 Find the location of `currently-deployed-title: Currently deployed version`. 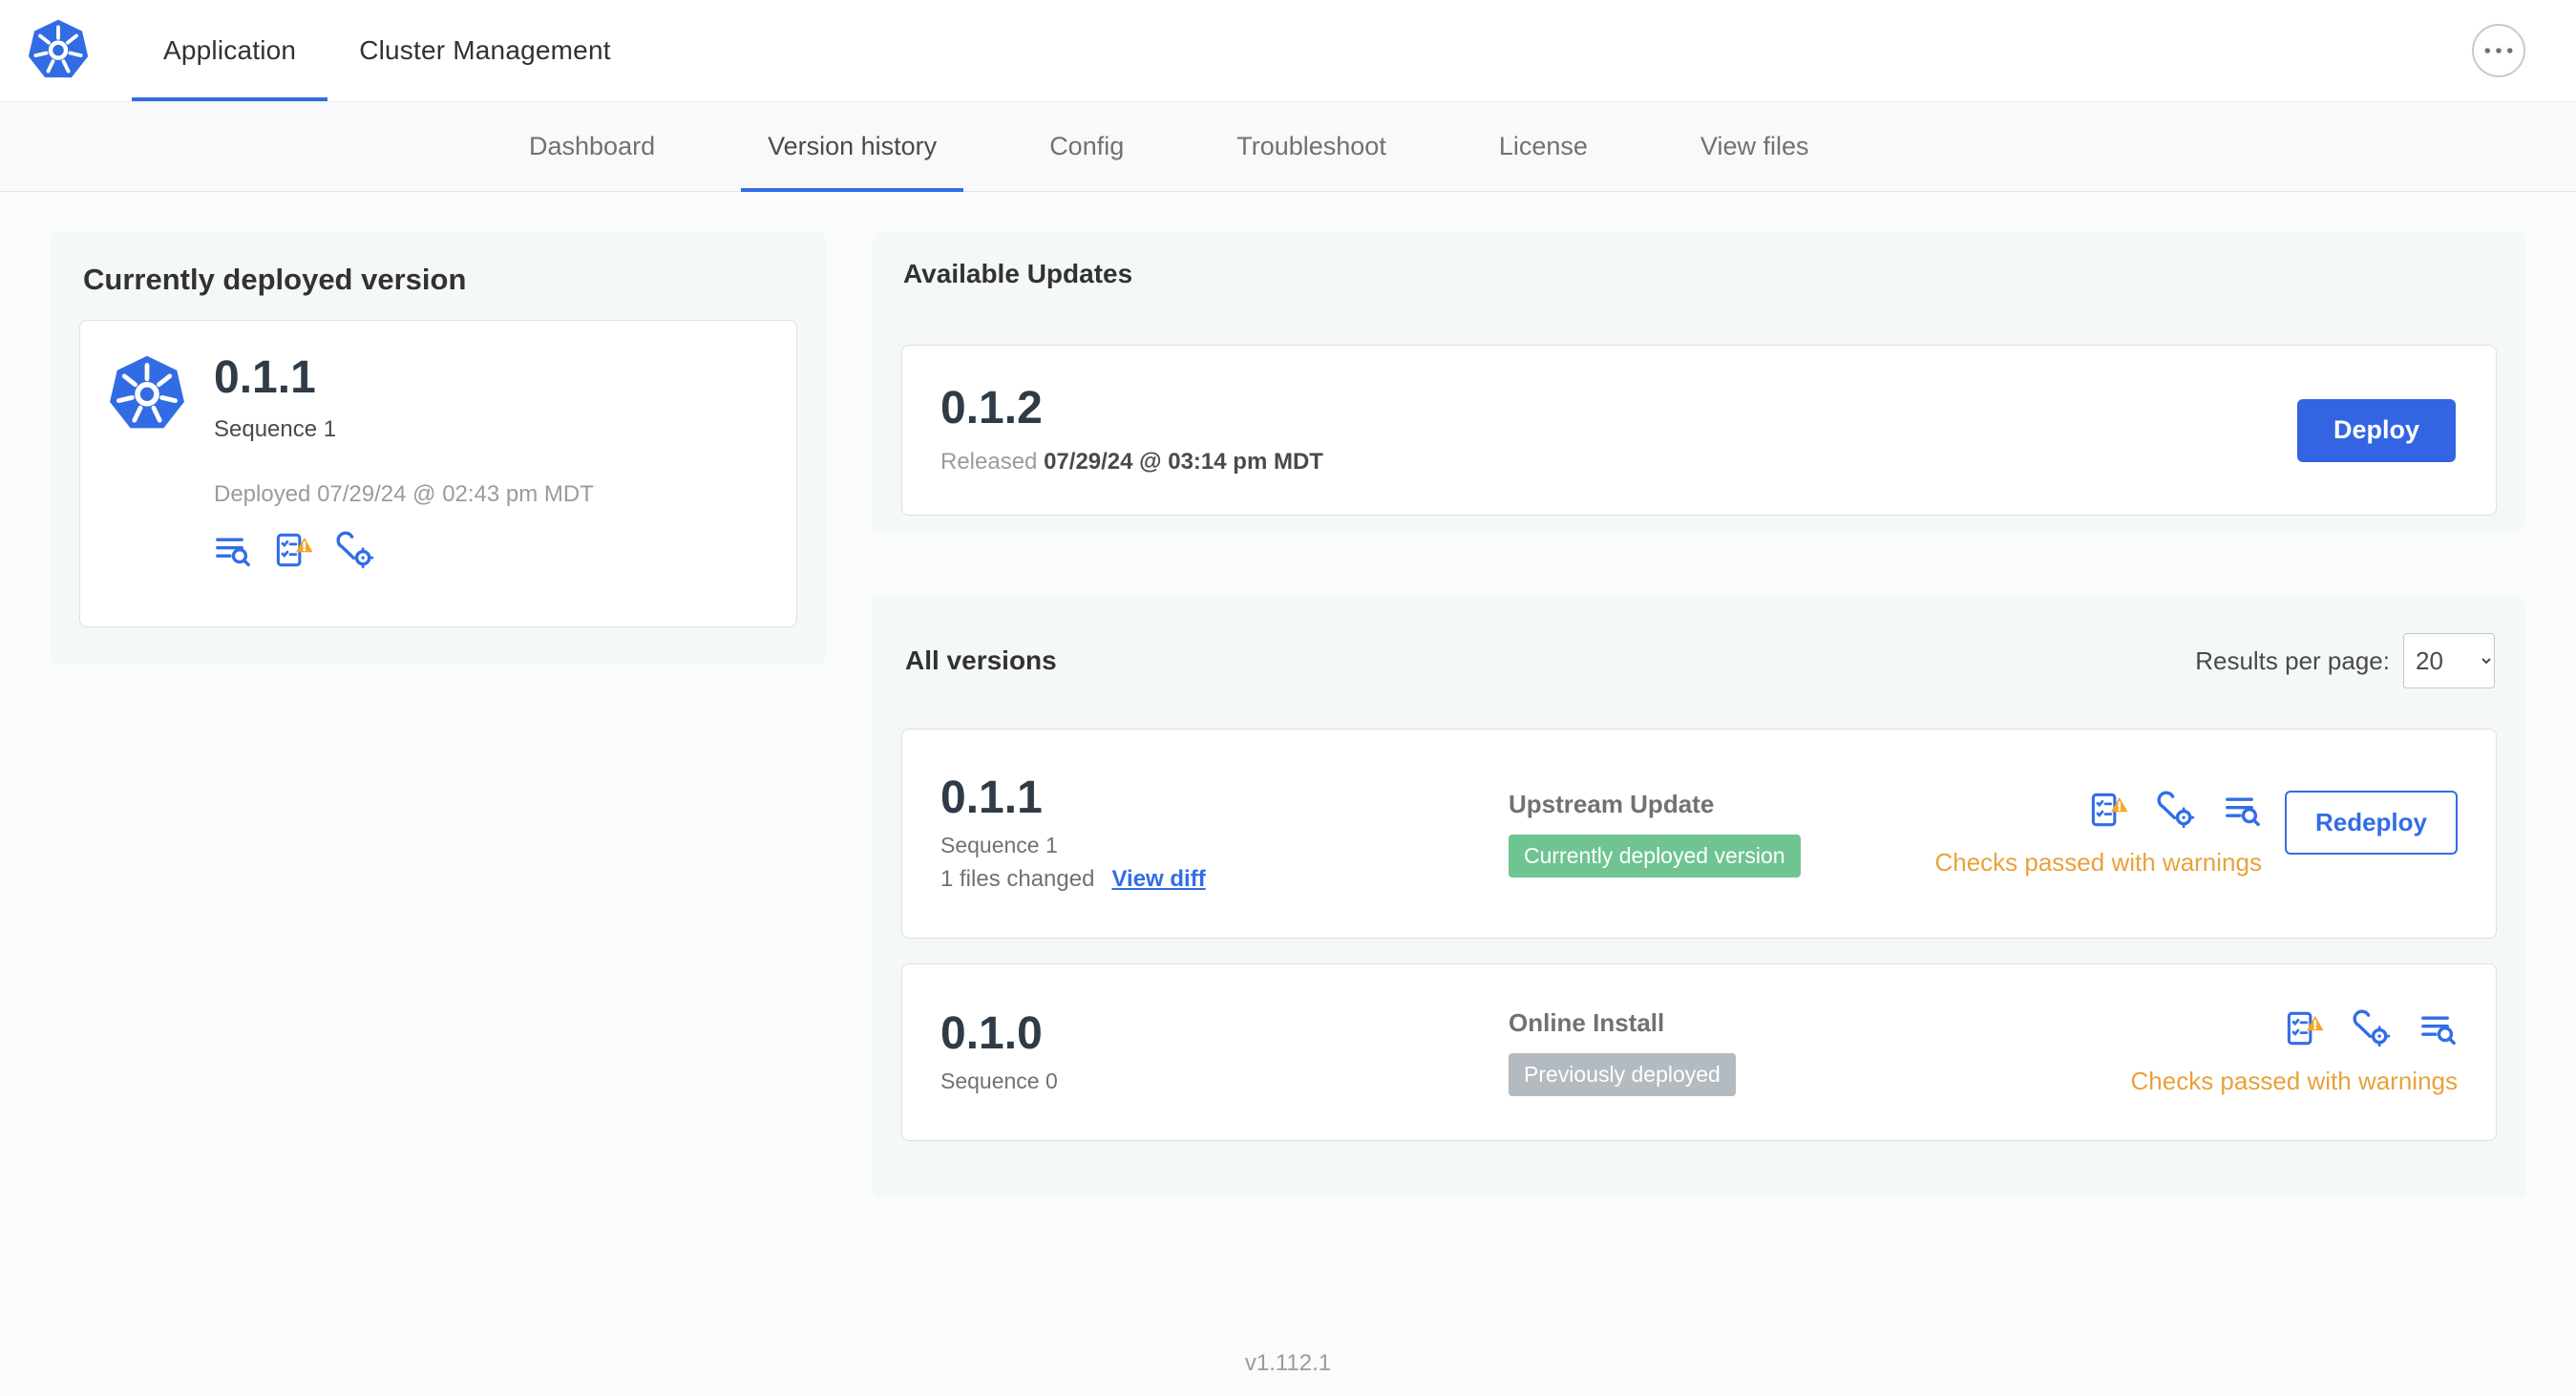

currently-deployed-title: Currently deployed version is located at coordinates (275, 279).